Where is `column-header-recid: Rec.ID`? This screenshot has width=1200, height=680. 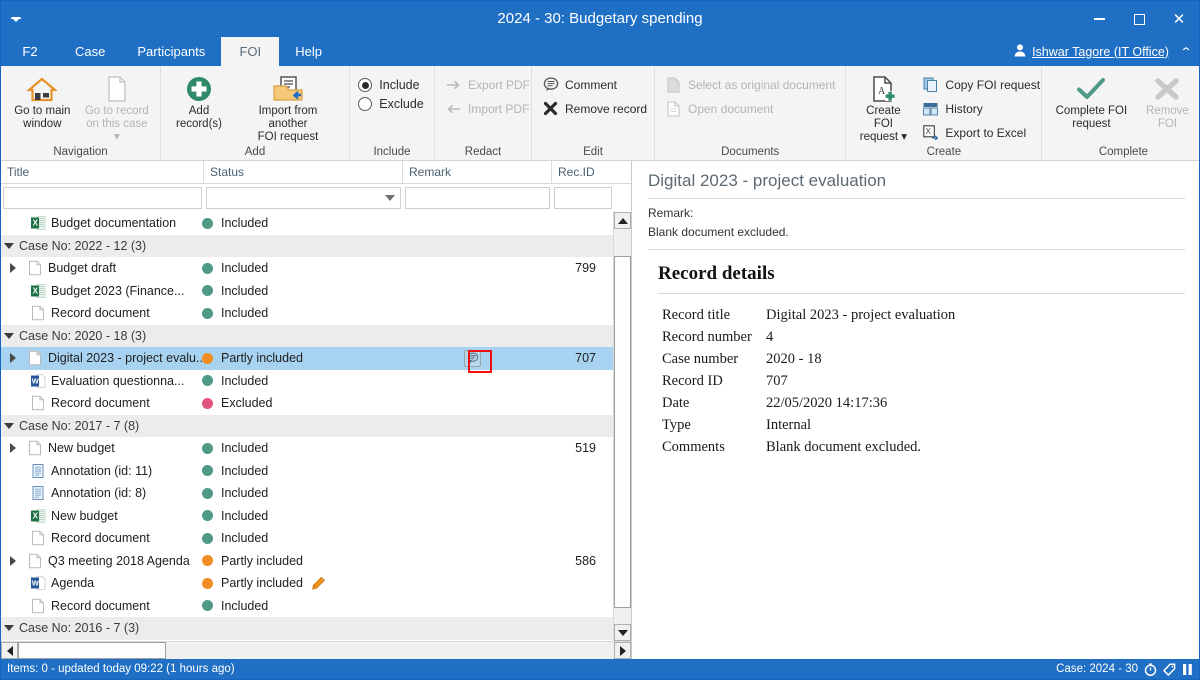
column-header-recid: Rec.ID is located at coordinates (583, 172).